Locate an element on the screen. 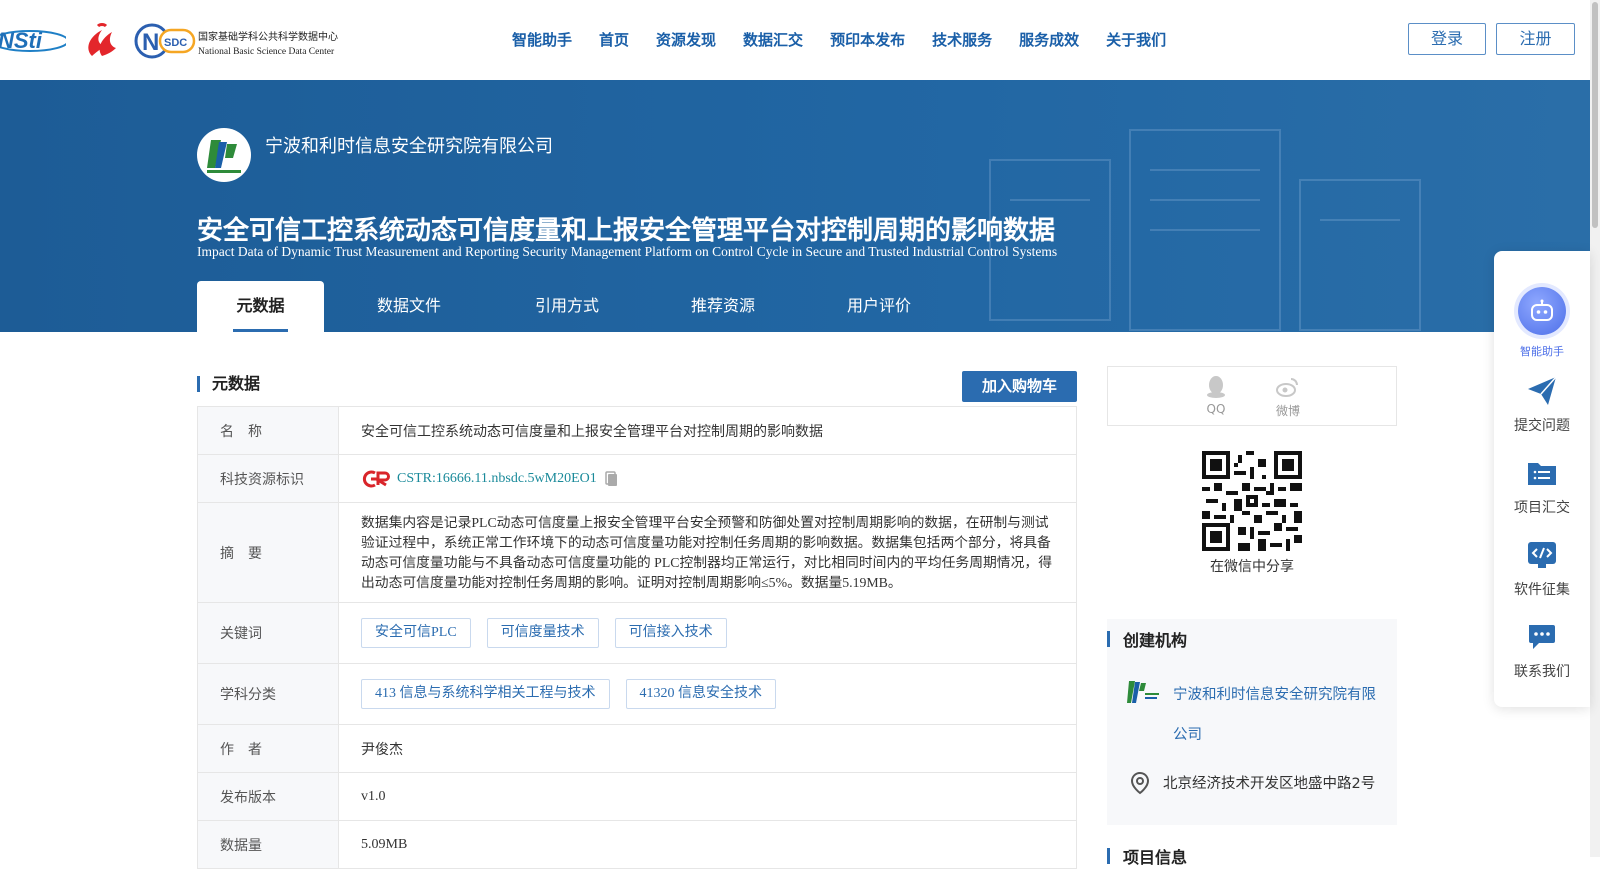 The height and width of the screenshot is (869, 1600). row-value-subject: 413 信息与系统科学相关工程与技术 41320 信息安全技术 is located at coordinates (707, 694).